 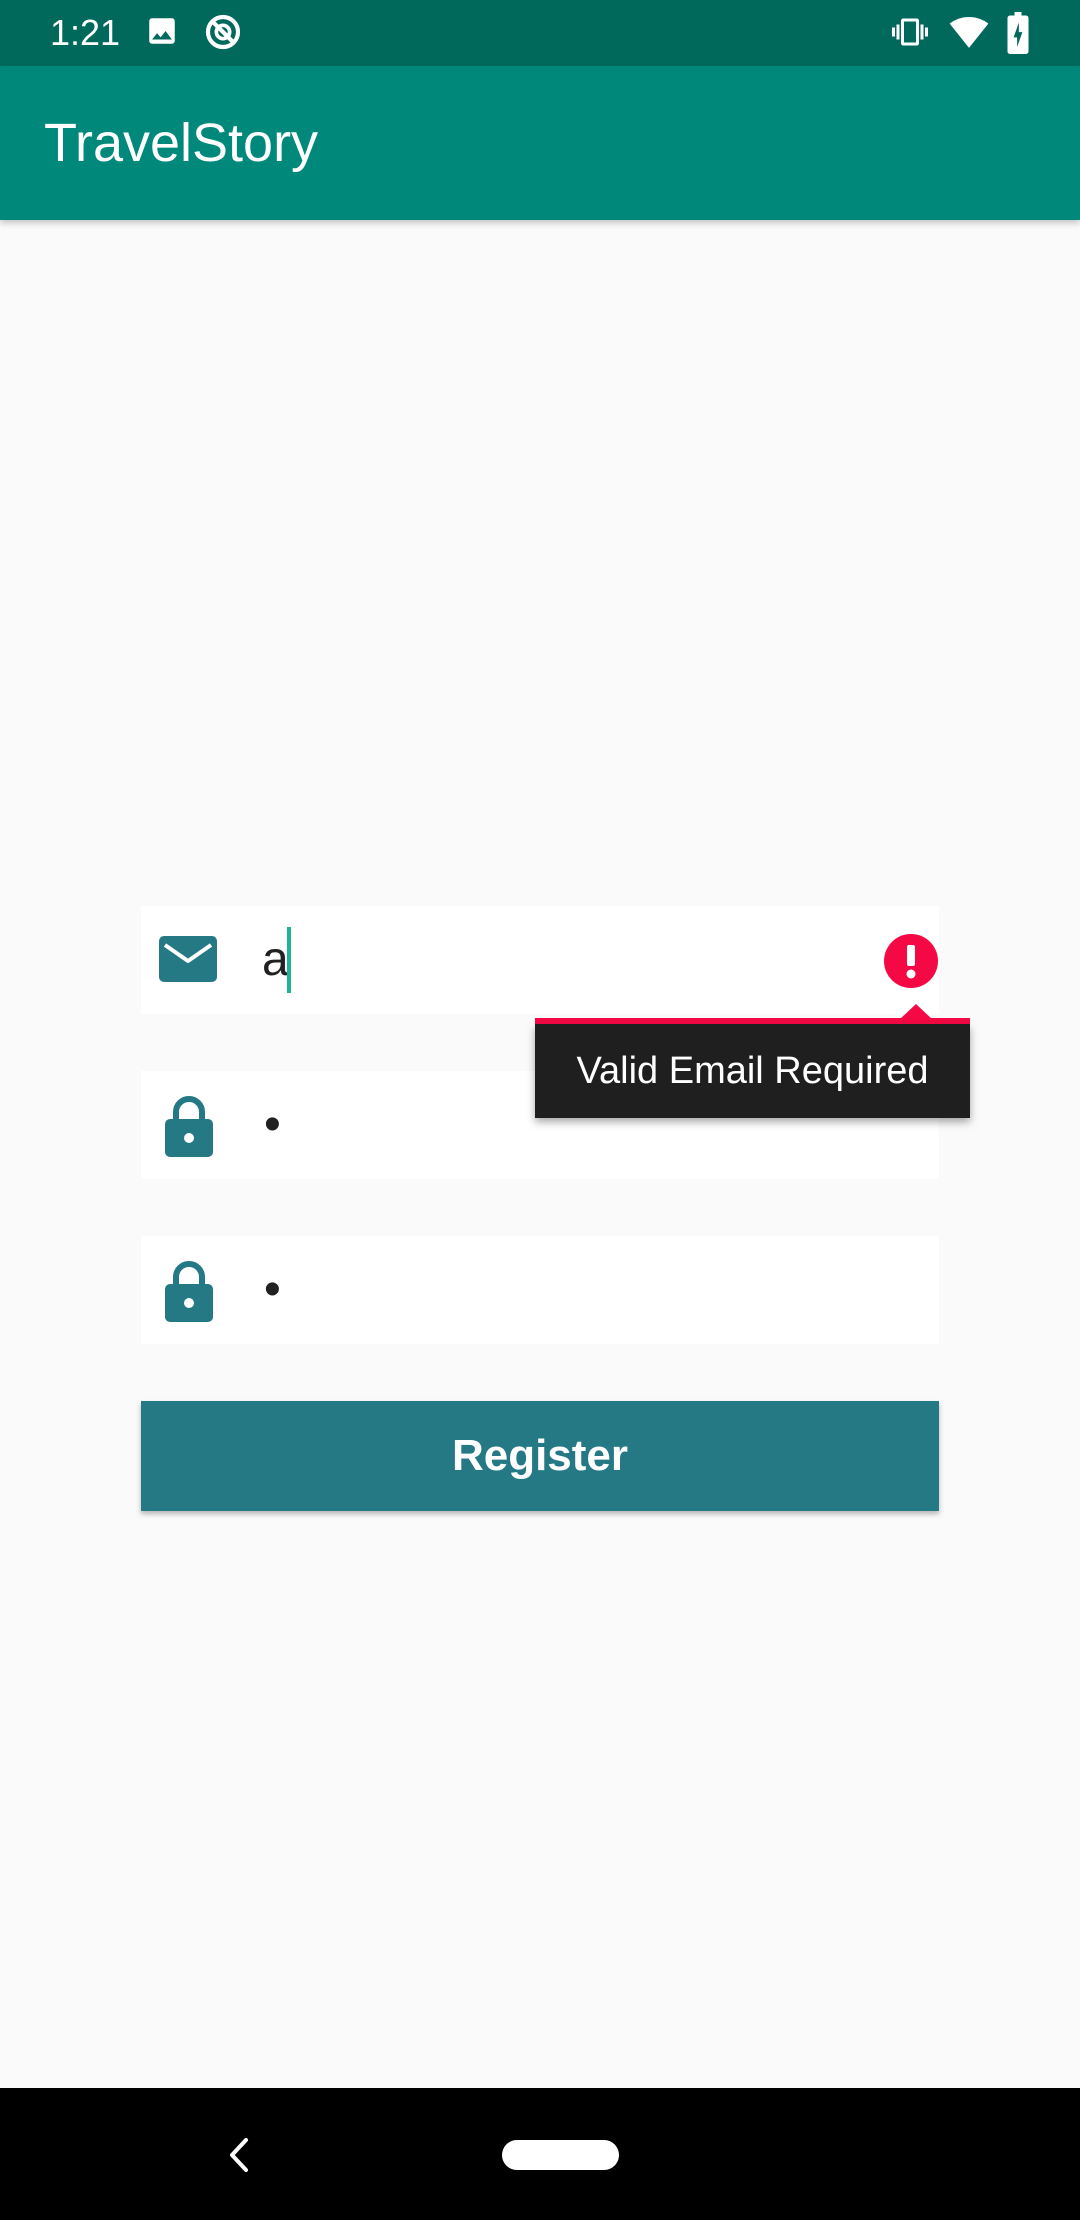 I want to click on app-bar: TravelStory, so click(x=540, y=143).